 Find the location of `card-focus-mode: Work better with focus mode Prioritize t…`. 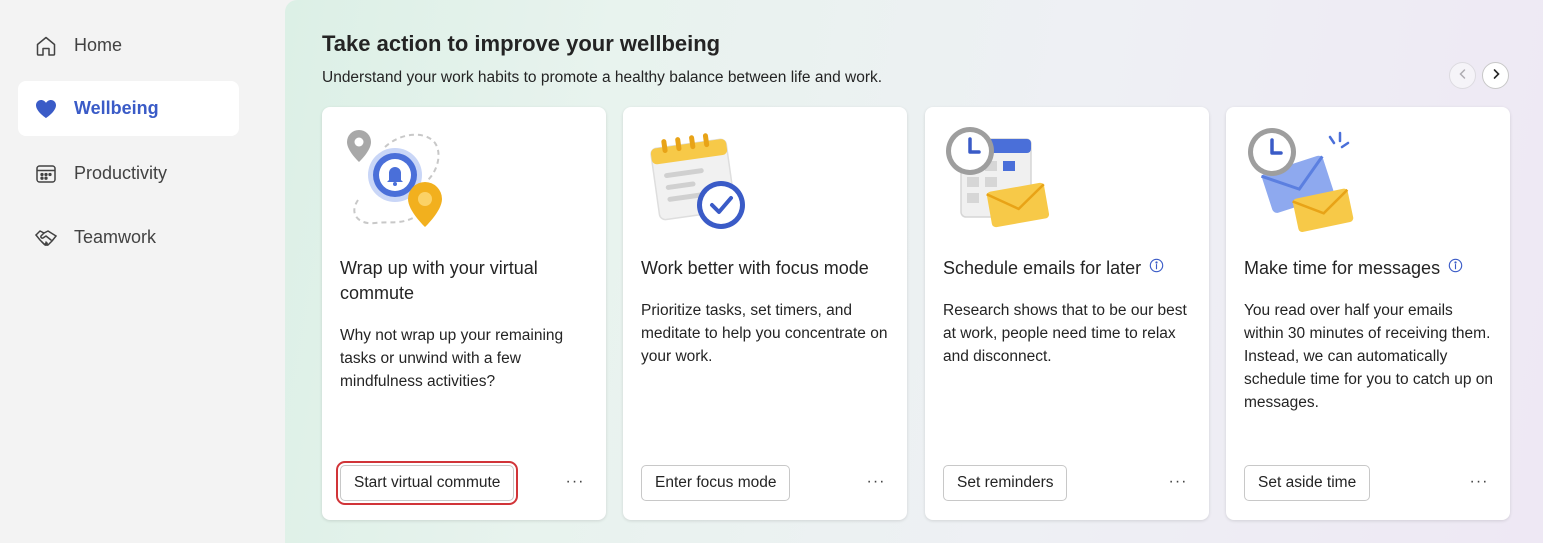

card-focus-mode: Work better with focus mode Prioritize t… is located at coordinates (765, 313).